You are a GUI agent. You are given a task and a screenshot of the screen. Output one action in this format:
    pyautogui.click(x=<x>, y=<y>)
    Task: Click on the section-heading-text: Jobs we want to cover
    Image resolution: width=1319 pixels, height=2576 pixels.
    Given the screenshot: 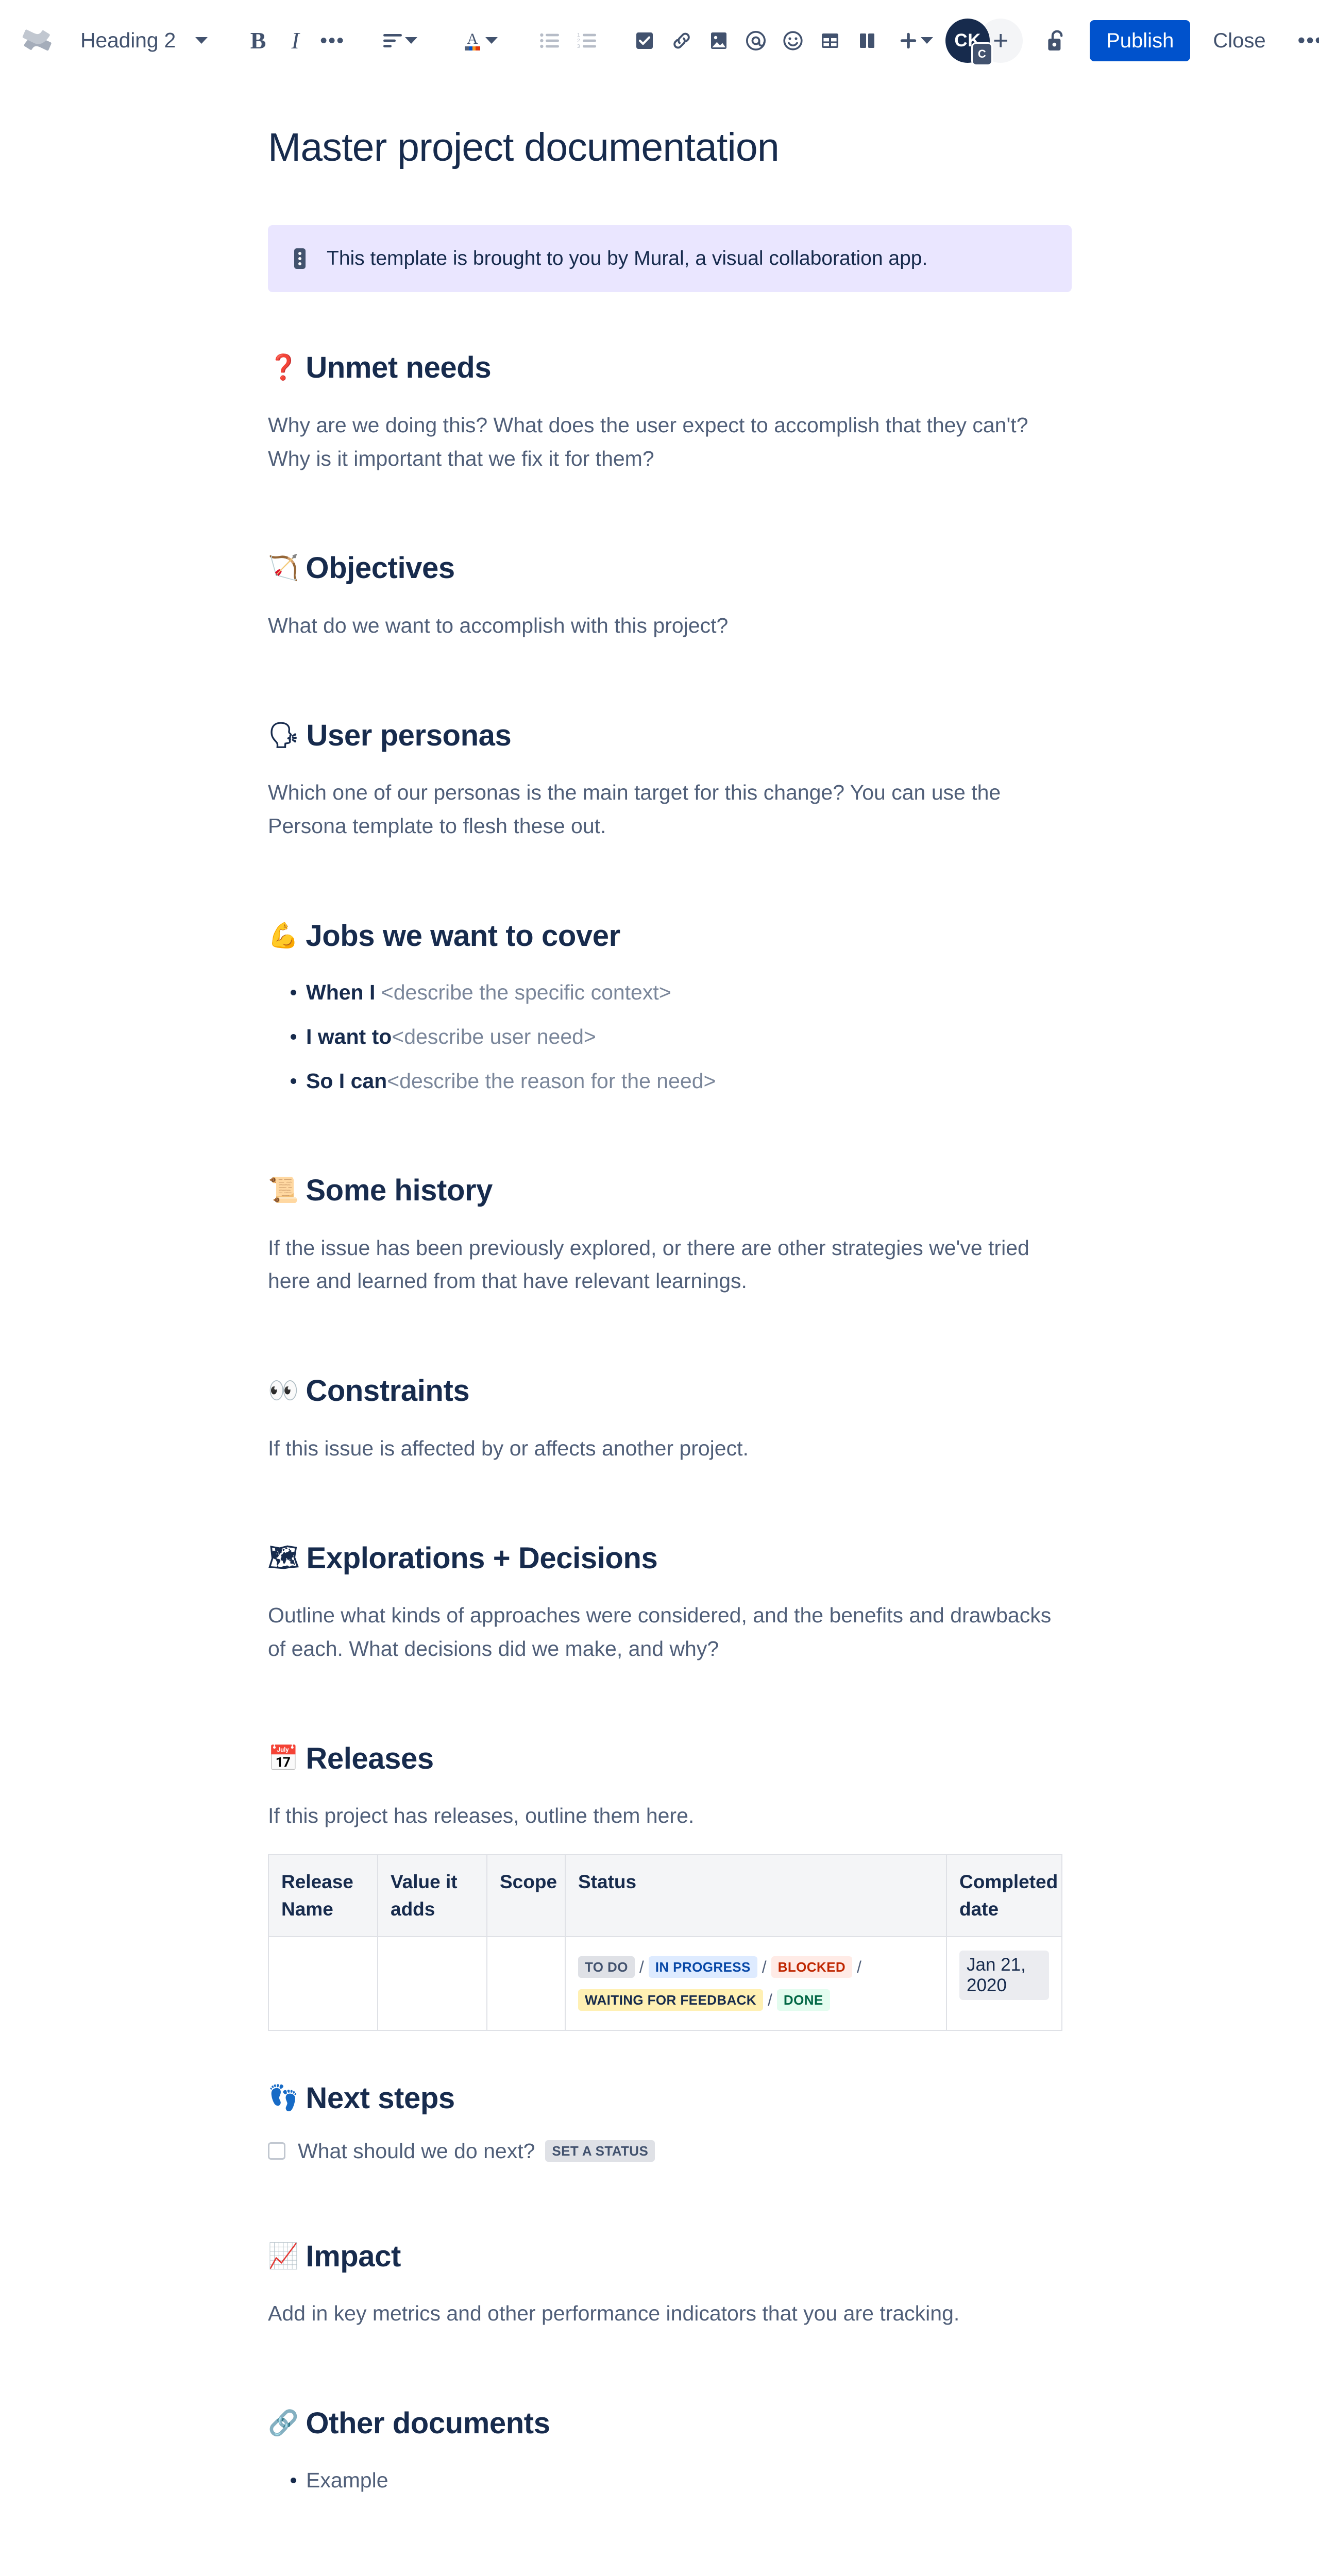 What is the action you would take?
    pyautogui.click(x=463, y=936)
    